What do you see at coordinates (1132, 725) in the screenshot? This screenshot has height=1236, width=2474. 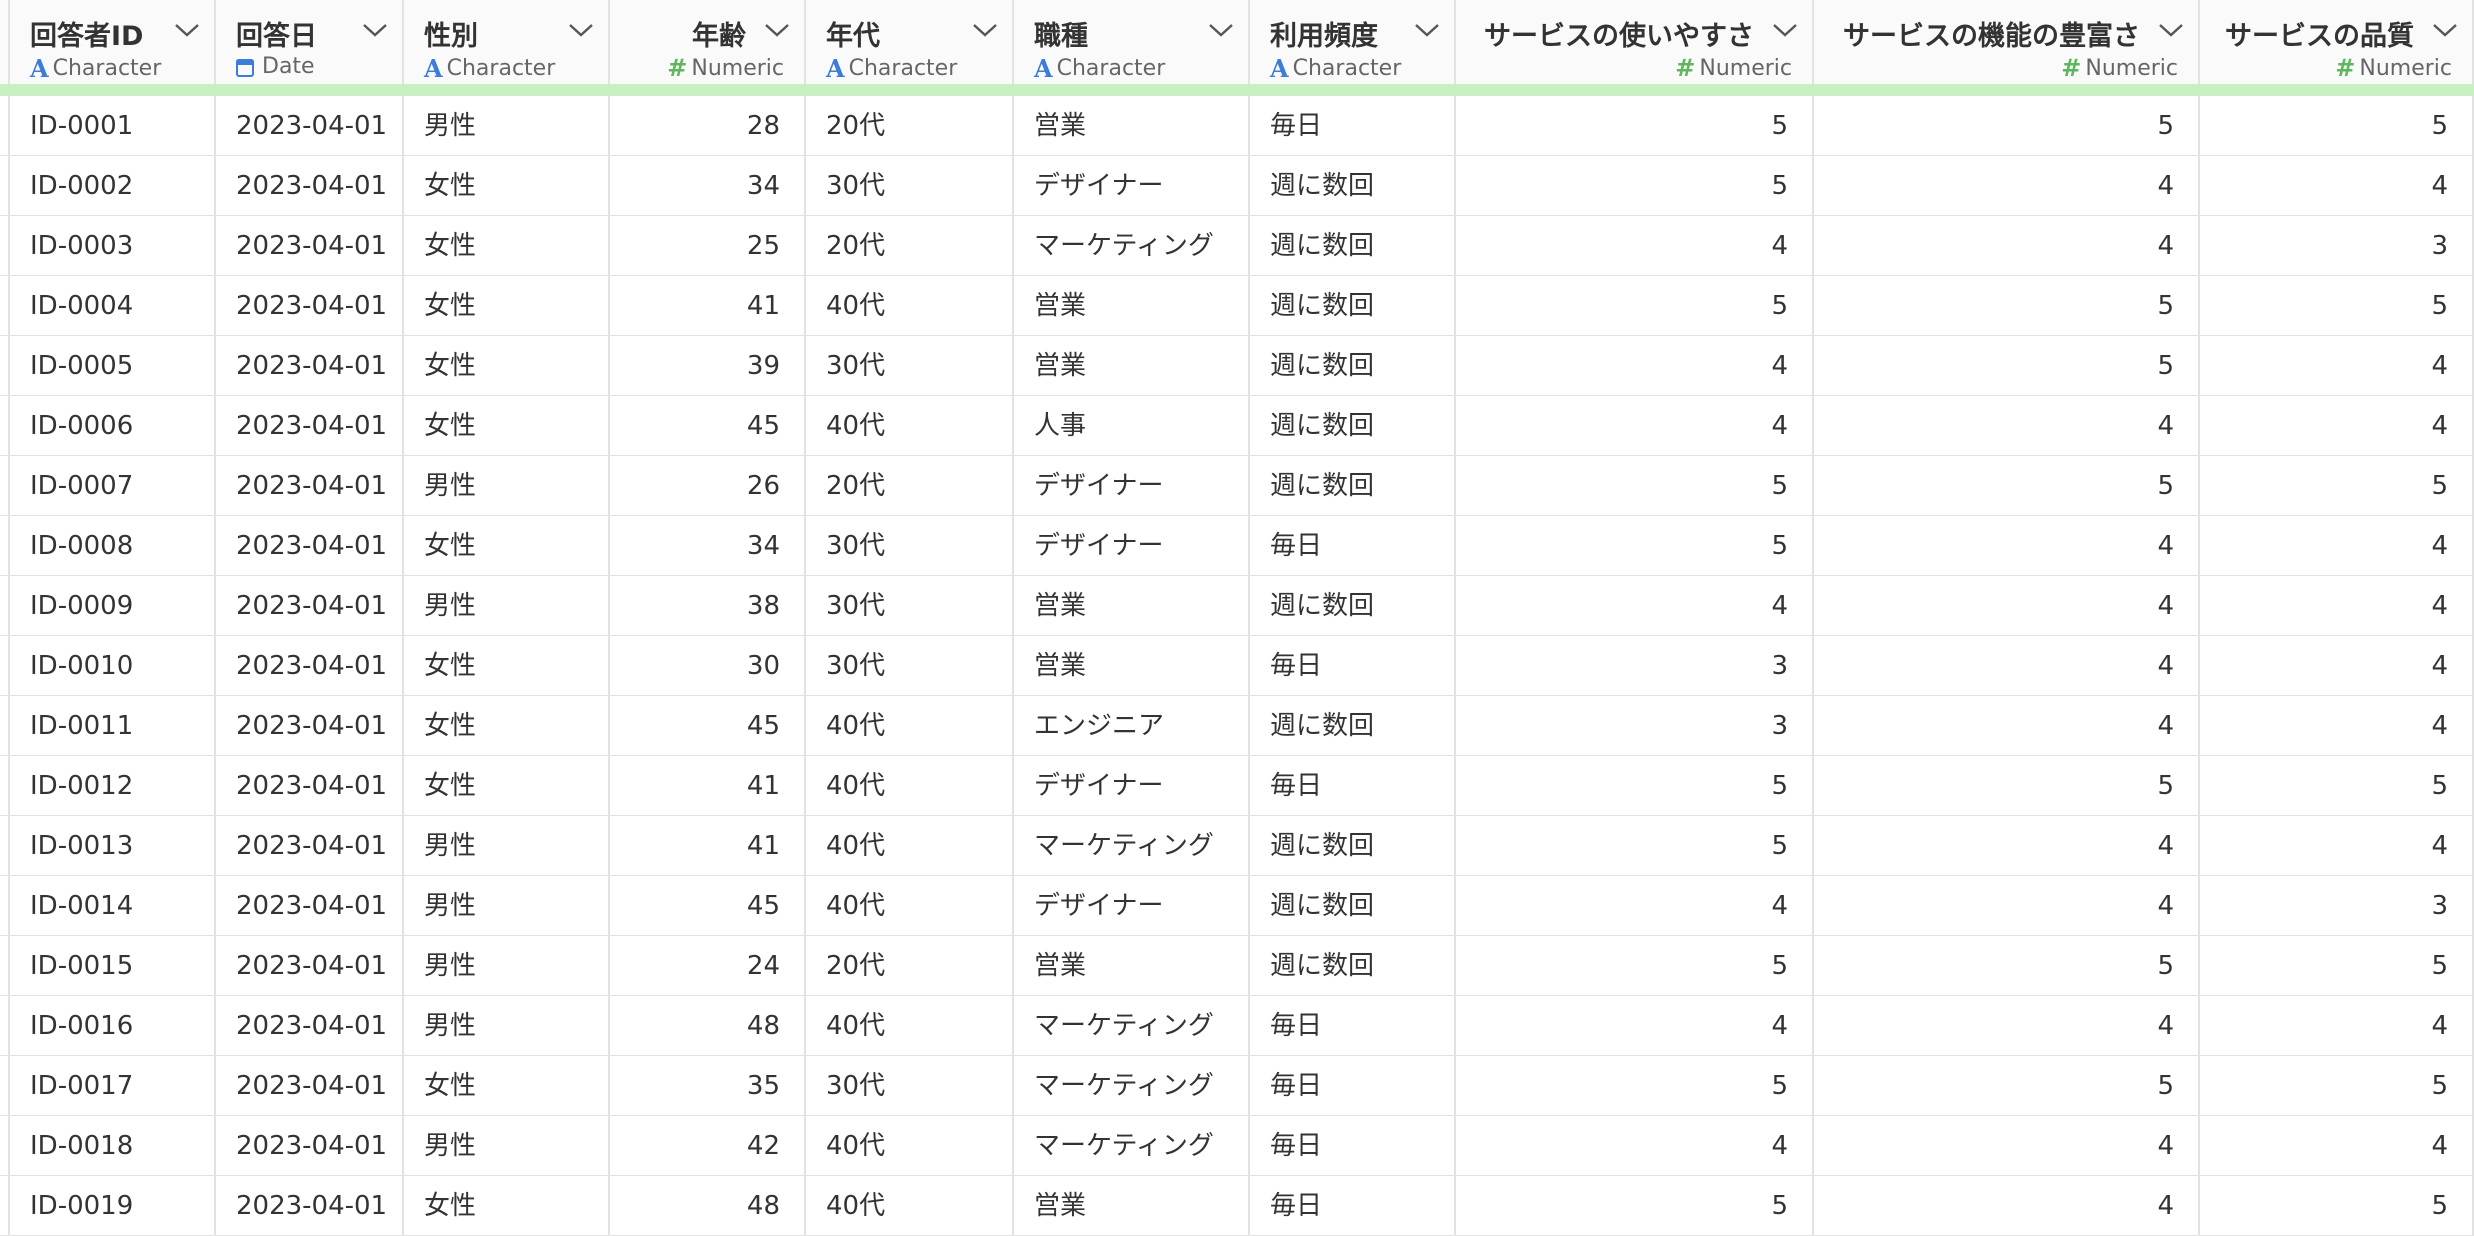 I see `table-cell: エンジニア` at bounding box center [1132, 725].